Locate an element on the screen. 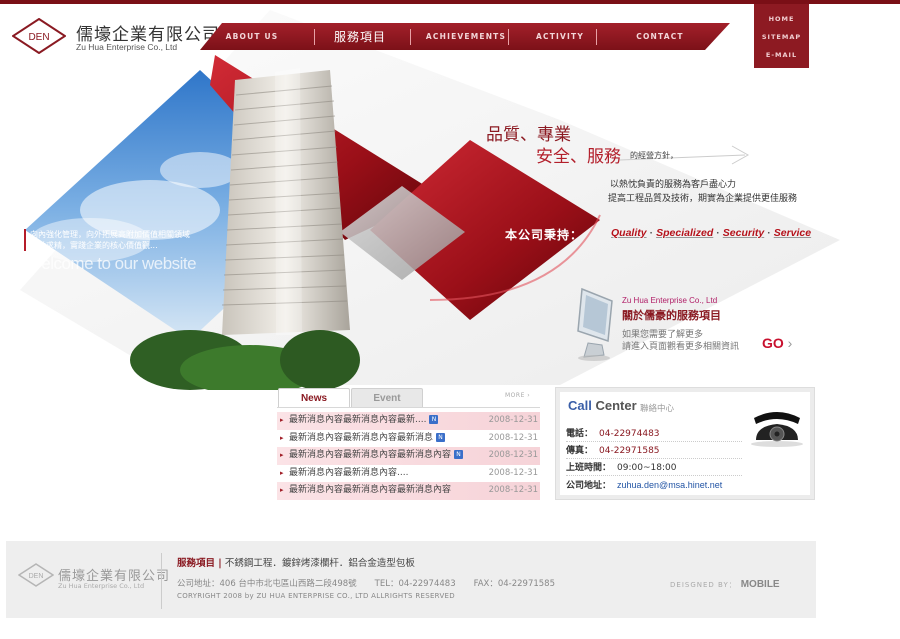 This screenshot has height=639, width=900. call-hours-value: 09:00~18:00 is located at coordinates (647, 468).